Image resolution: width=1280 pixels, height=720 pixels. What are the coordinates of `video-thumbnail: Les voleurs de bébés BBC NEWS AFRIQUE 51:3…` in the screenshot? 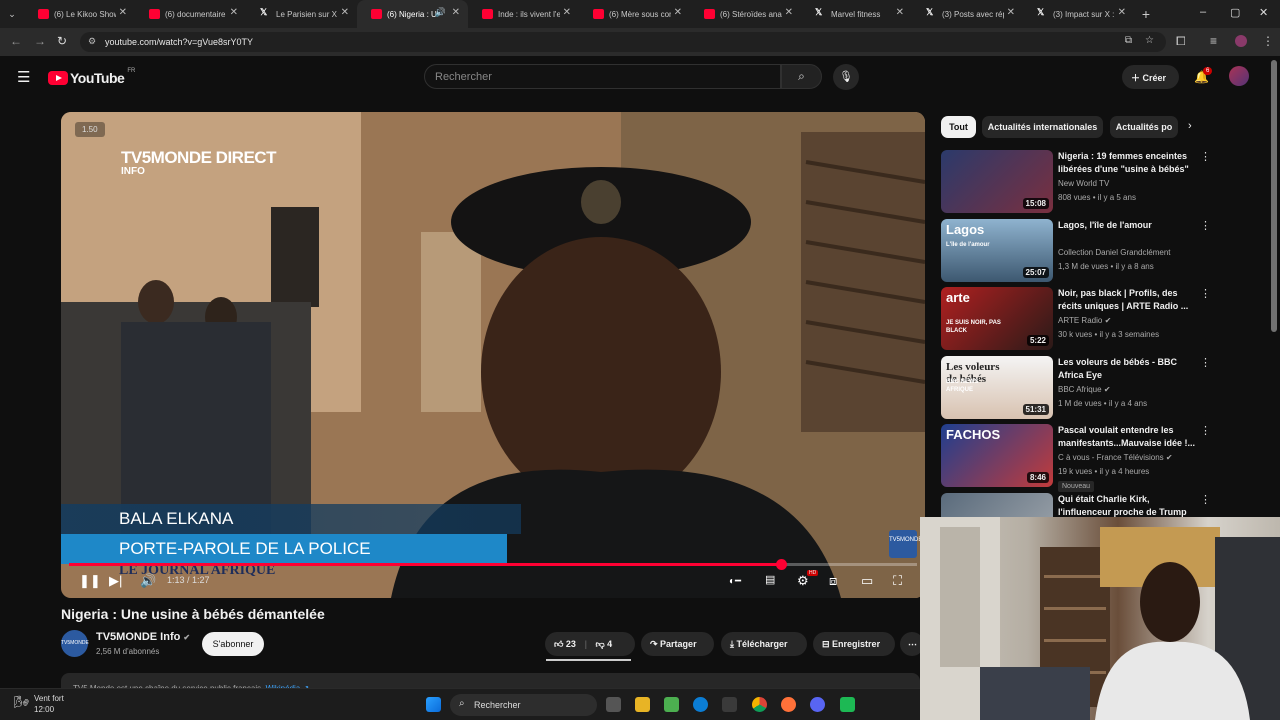 It's located at (997, 387).